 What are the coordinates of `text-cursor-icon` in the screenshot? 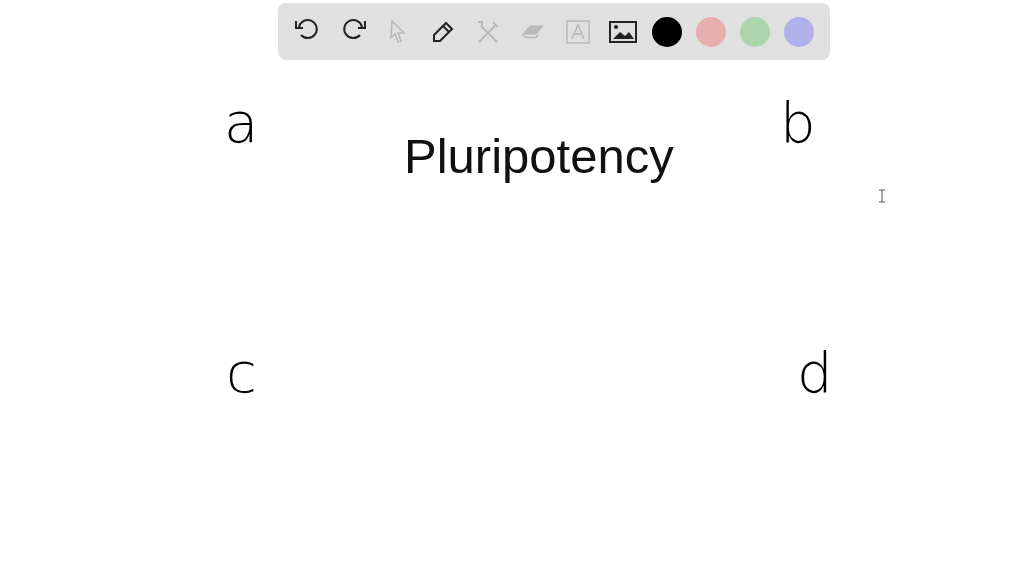 It's located at (882, 196).